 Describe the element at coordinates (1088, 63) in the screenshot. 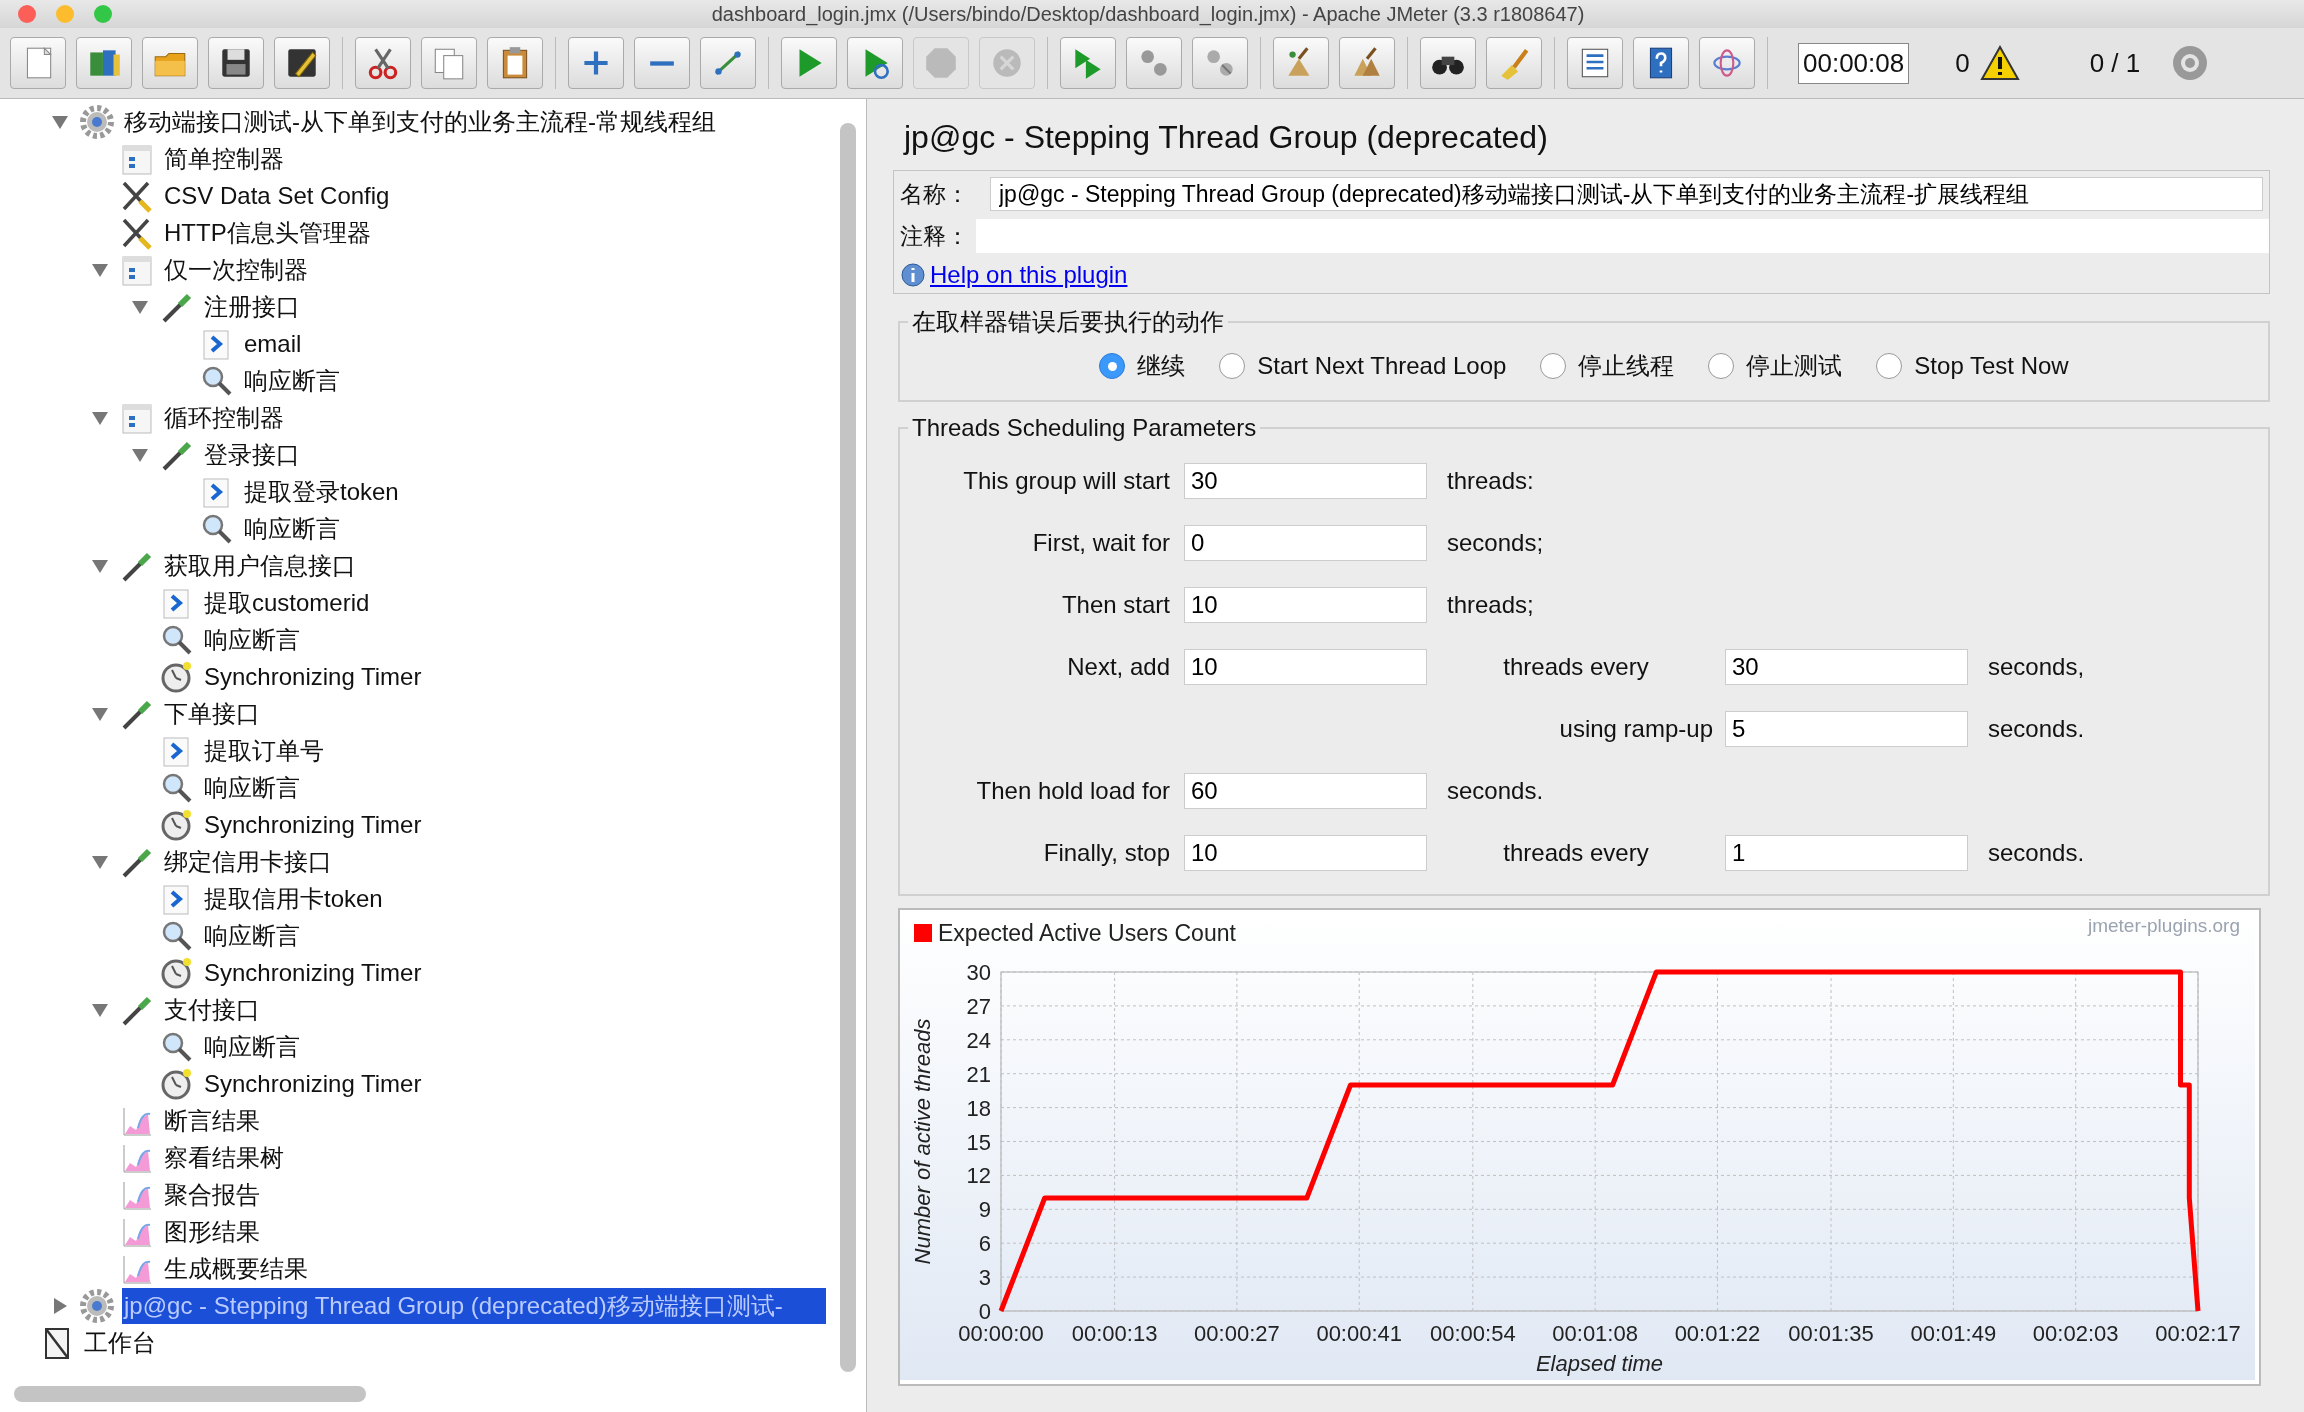

I see `remote-start-button` at that location.